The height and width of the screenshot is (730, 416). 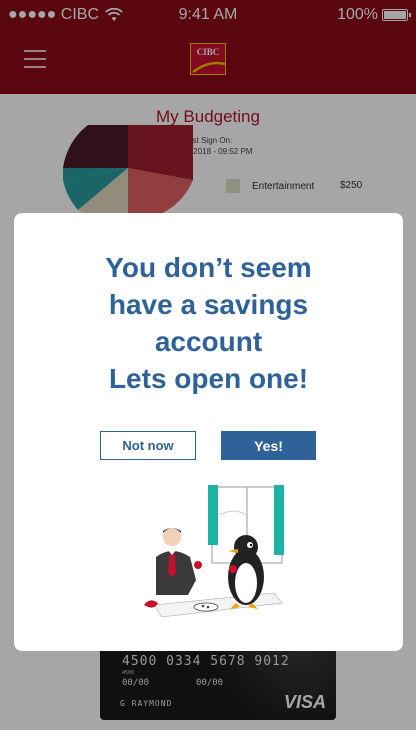 What do you see at coordinates (208, 267) in the screenshot?
I see `heading-line: You don’t seem` at bounding box center [208, 267].